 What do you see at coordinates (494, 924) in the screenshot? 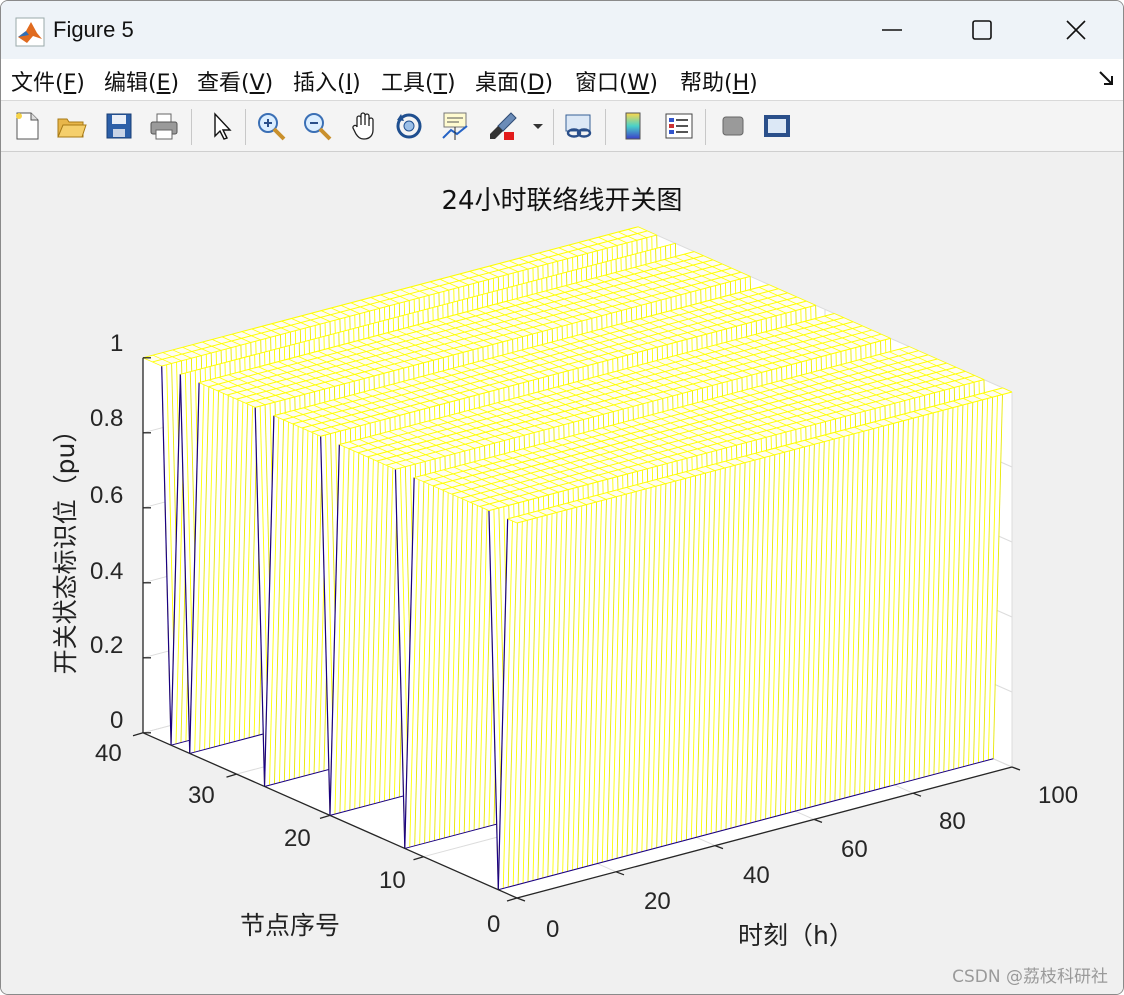
I see `y-tick-label: 0` at bounding box center [494, 924].